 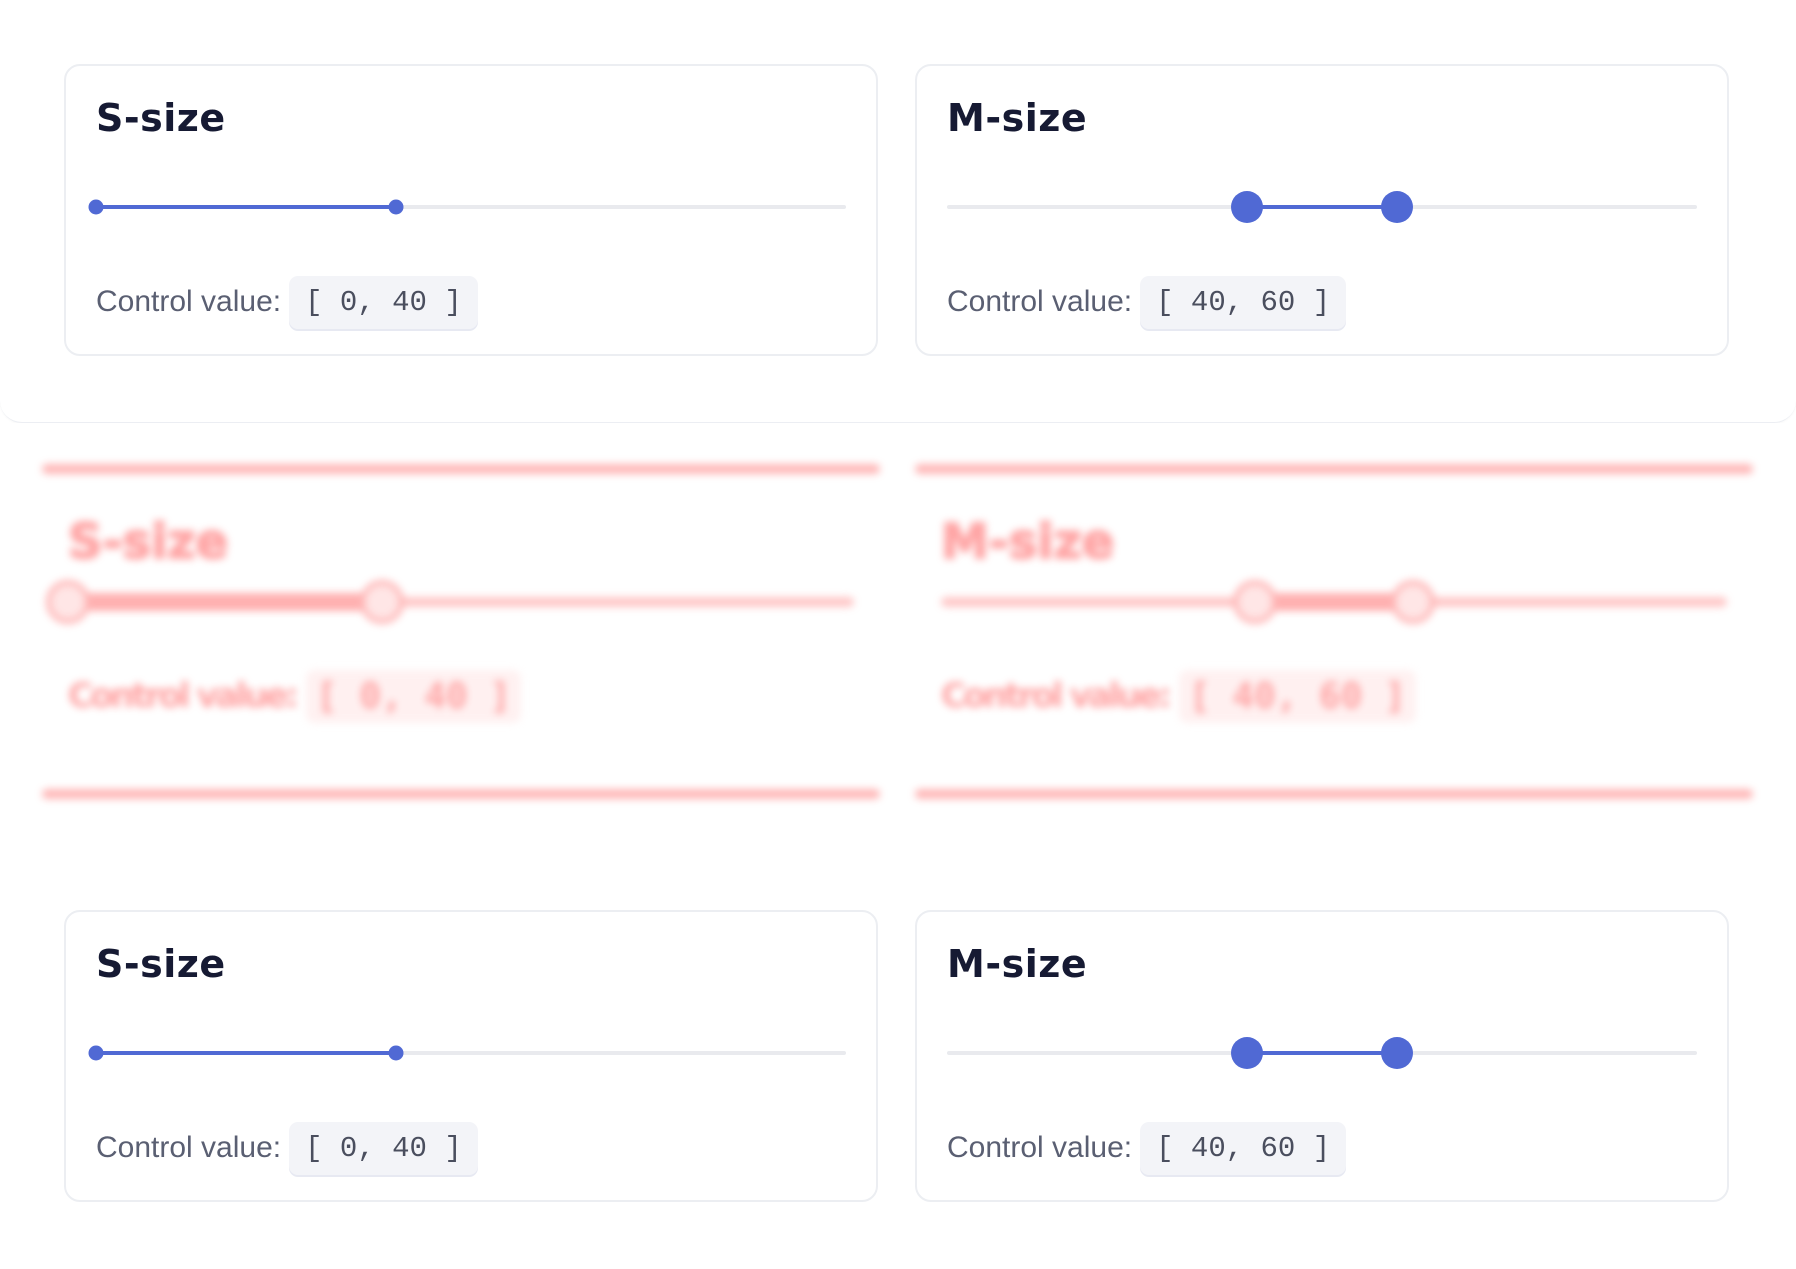 What do you see at coordinates (148, 542) in the screenshot?
I see `diff-card-title: S-size` at bounding box center [148, 542].